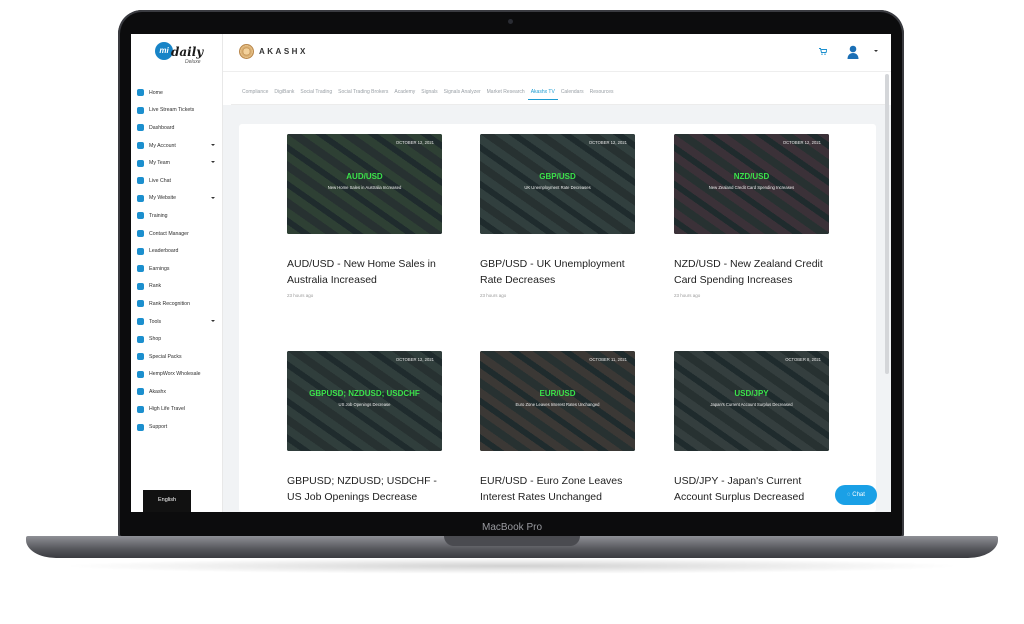 The image size is (1024, 624). Describe the element at coordinates (140, 374) in the screenshot. I see `wholesale-icon` at that location.